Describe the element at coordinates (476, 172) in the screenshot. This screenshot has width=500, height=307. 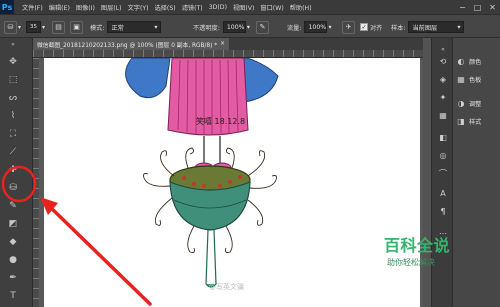
I see `collapsed-panels: ◐ 颜色 ▦ 色板 ◑ 调整 ◨ 样式` at that location.